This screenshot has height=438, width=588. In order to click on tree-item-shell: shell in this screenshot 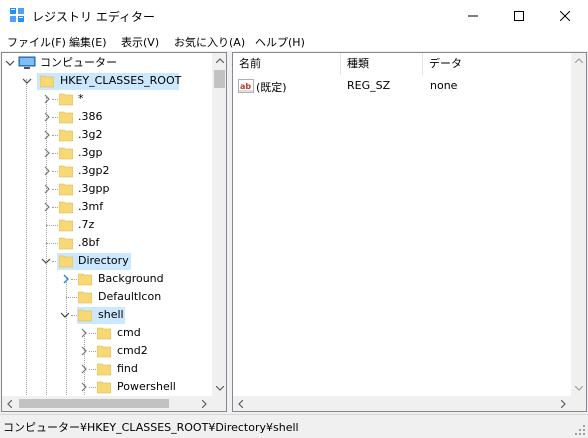, I will do `click(107, 315)`.